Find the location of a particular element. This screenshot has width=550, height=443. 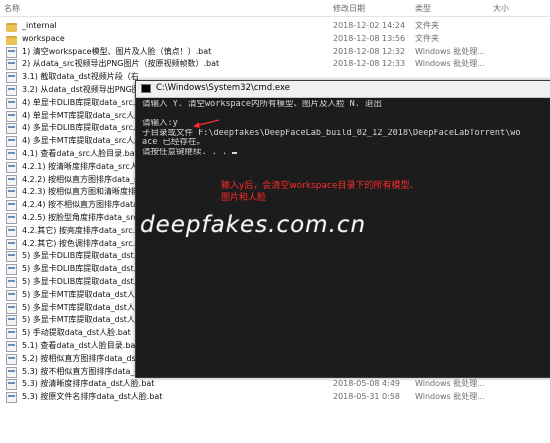

text-cursor is located at coordinates (235, 152).